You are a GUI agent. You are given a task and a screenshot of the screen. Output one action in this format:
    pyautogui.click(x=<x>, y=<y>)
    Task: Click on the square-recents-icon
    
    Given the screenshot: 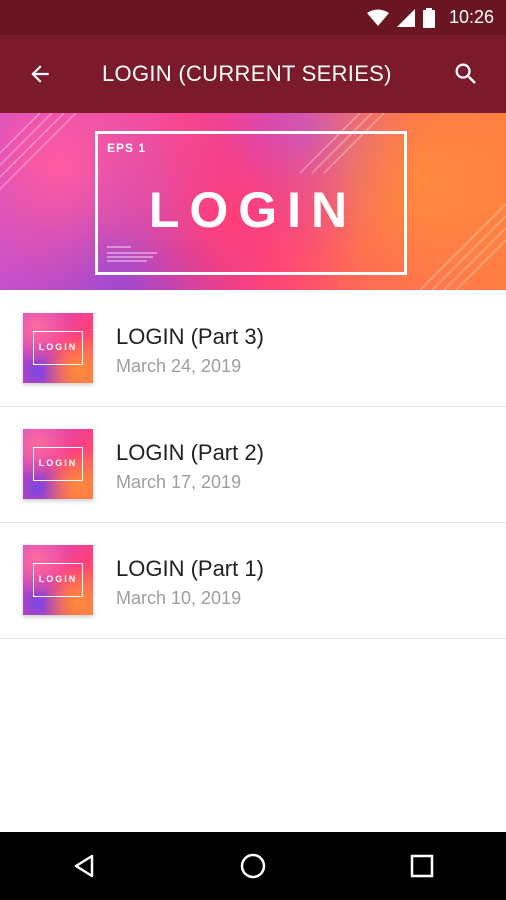 What is the action you would take?
    pyautogui.click(x=421, y=866)
    